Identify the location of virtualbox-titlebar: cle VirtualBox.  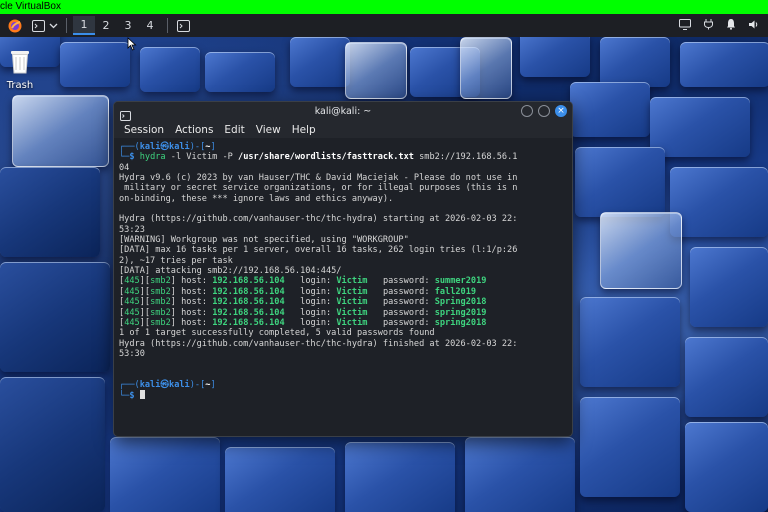
(384, 7).